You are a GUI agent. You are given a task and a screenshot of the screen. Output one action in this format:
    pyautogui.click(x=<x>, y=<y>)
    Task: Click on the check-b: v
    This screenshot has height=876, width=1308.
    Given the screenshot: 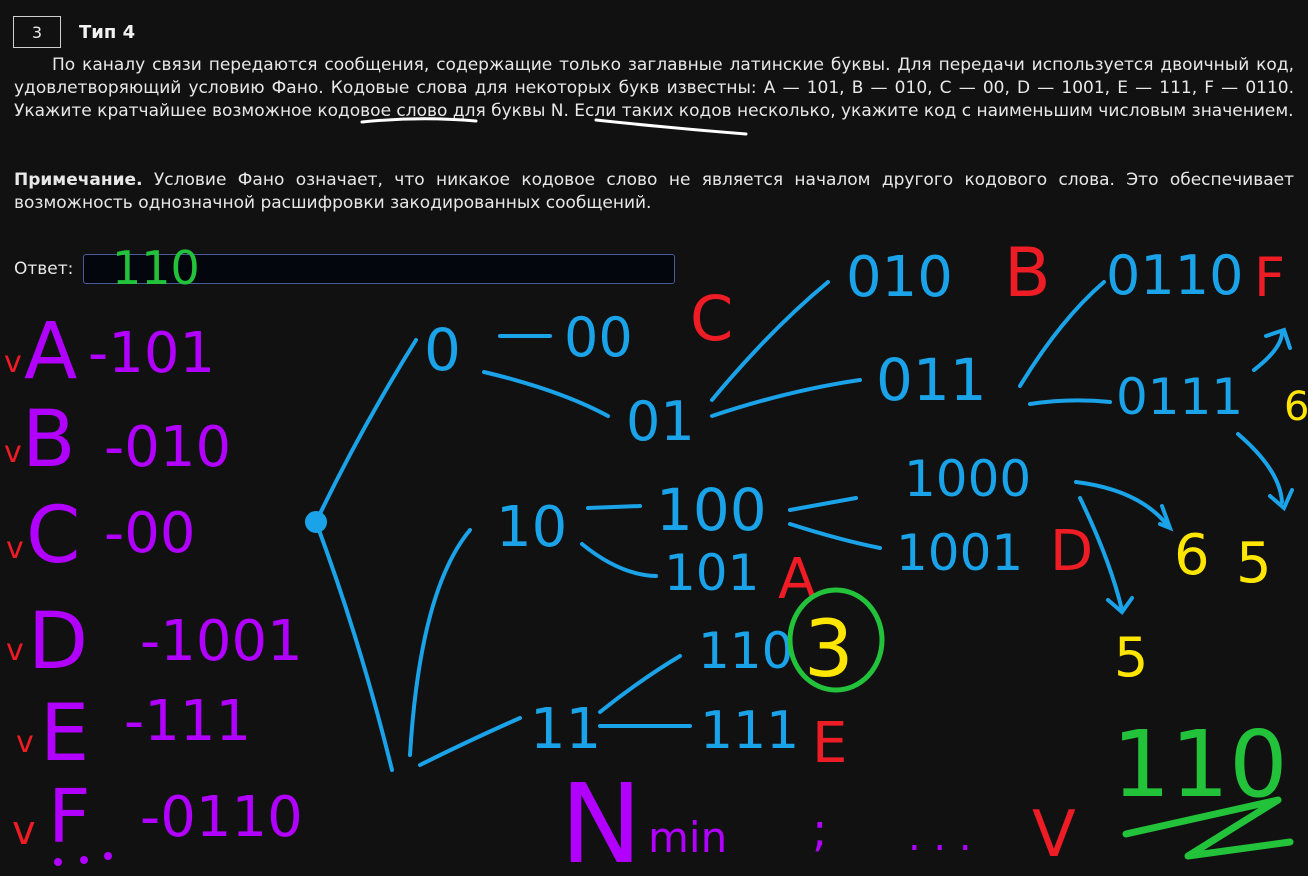 What is the action you would take?
    pyautogui.click(x=13, y=452)
    